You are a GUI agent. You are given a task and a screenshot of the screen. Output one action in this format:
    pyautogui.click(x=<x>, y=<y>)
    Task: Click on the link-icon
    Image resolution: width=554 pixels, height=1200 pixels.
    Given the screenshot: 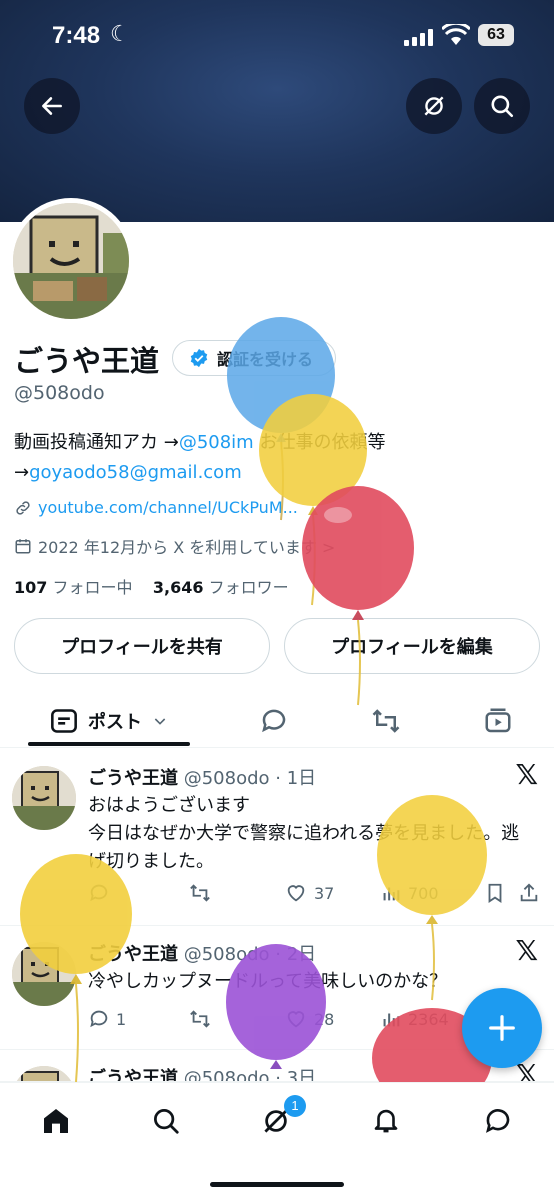 What is the action you would take?
    pyautogui.click(x=23, y=507)
    